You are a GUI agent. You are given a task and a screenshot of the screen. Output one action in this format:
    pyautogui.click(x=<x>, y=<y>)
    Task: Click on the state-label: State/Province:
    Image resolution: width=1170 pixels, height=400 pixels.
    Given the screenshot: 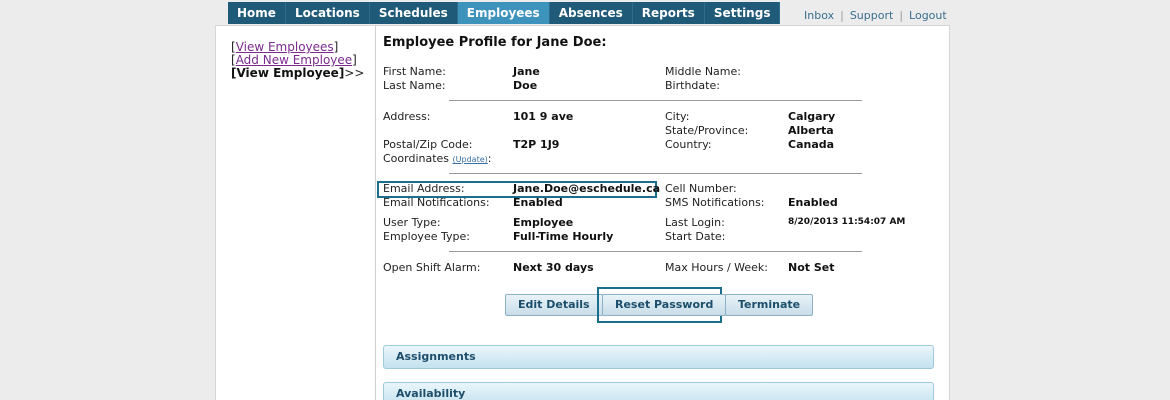 What is the action you would take?
    pyautogui.click(x=707, y=130)
    